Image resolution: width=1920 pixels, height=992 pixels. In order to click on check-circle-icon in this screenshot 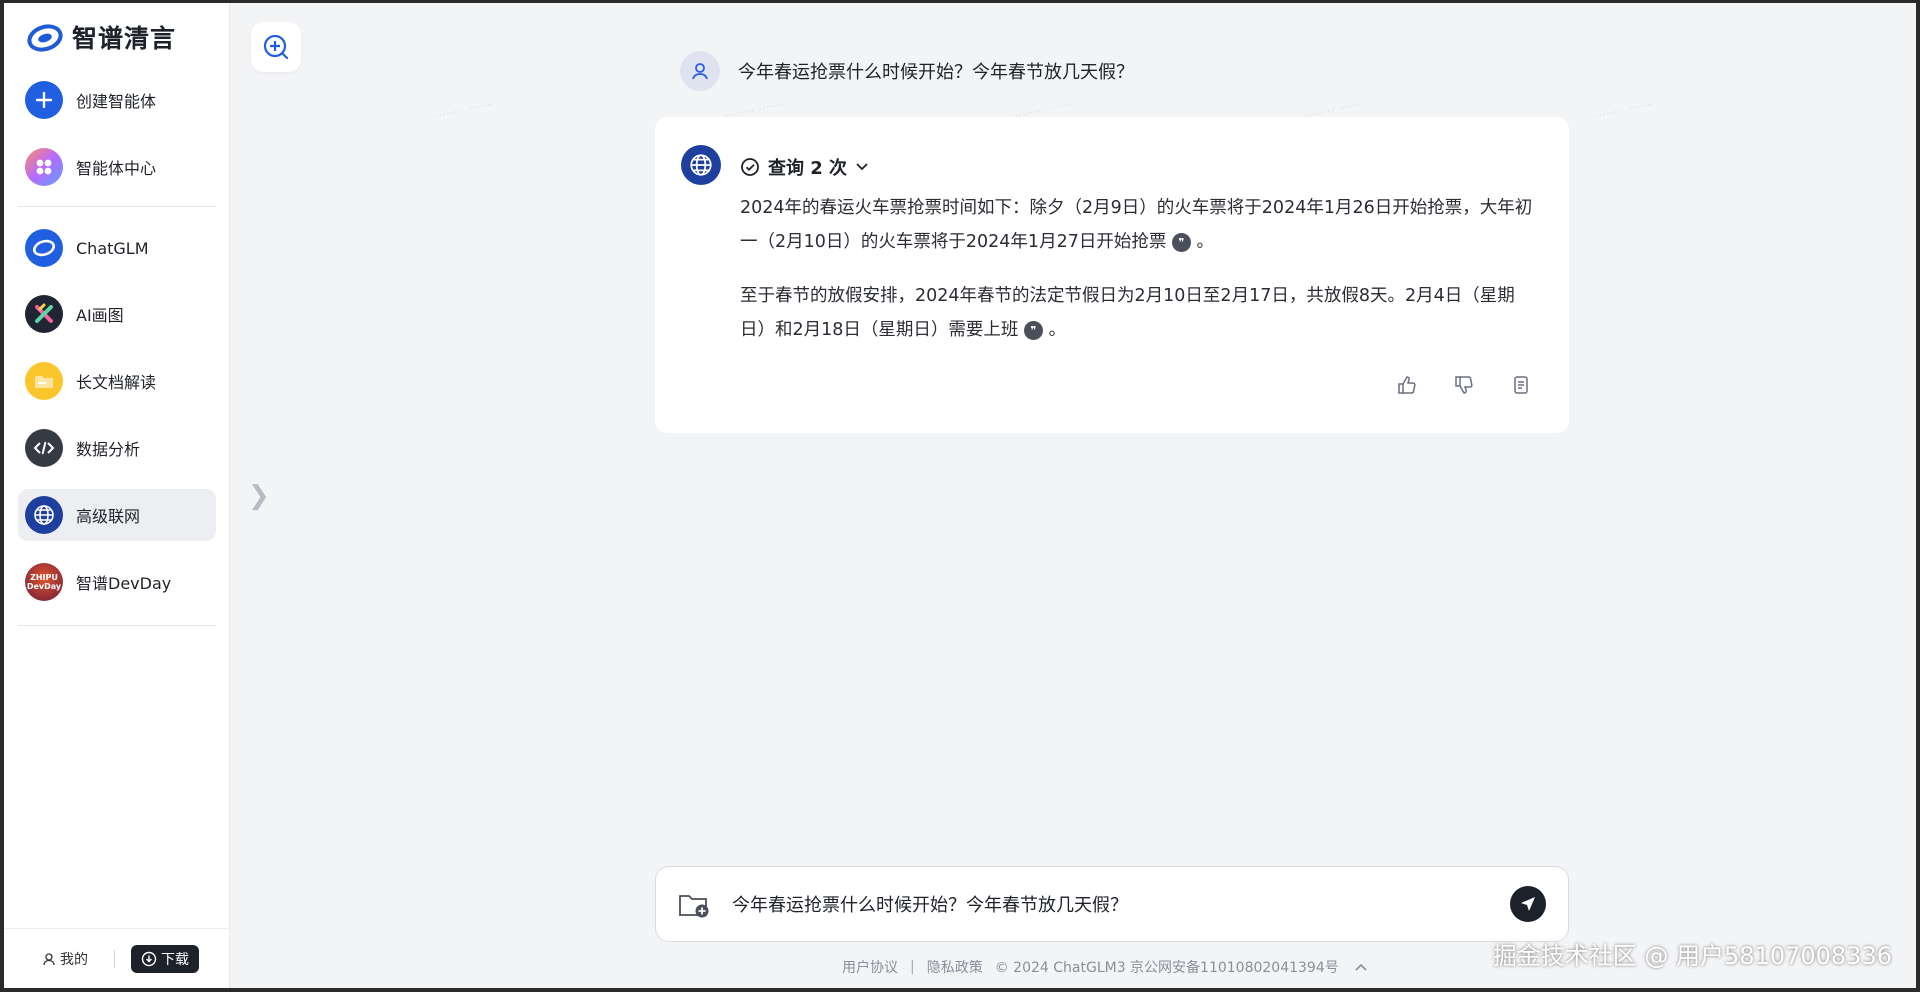, I will do `click(750, 167)`.